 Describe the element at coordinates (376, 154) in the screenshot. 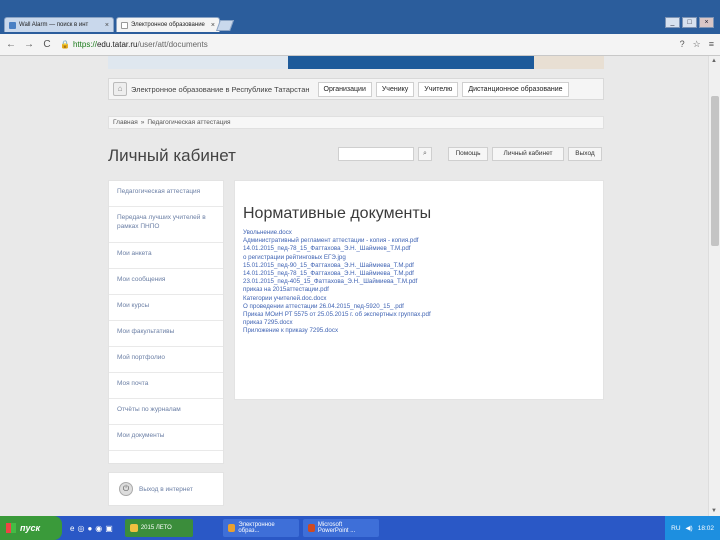

I see `search-input` at that location.